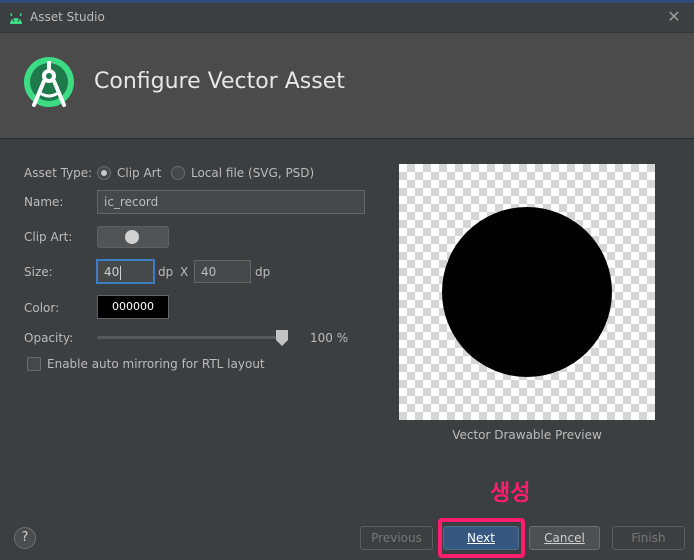 The width and height of the screenshot is (694, 560). Describe the element at coordinates (131, 202) in the screenshot. I see `name-value: ic_record` at that location.